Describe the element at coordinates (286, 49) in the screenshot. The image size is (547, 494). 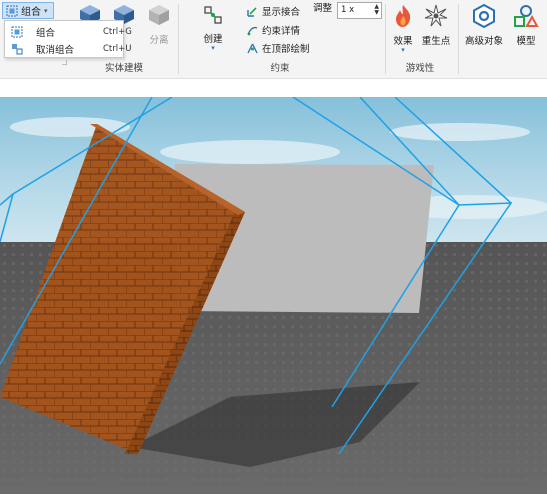
I see `draw-on-top-label: 在顶部绘制` at that location.